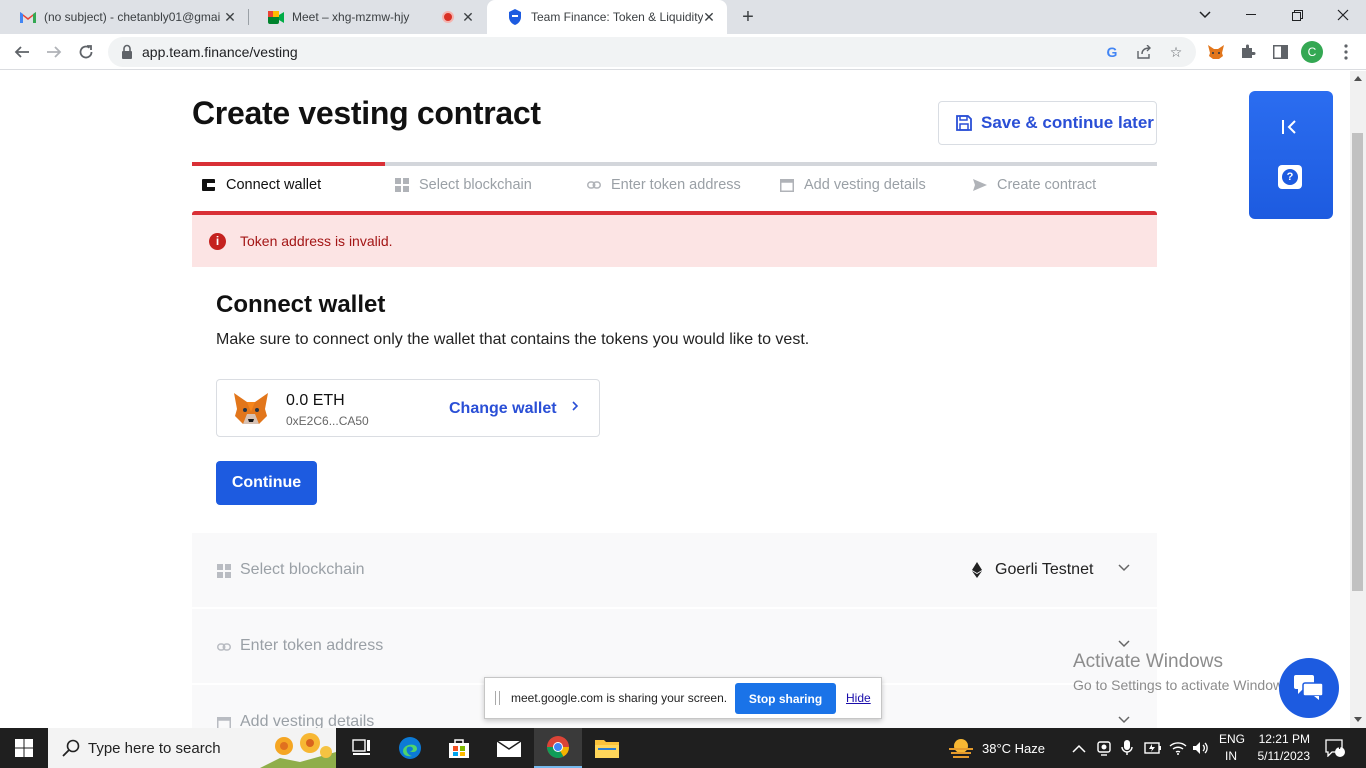  I want to click on camera-tray-icon, so click(1104, 748).